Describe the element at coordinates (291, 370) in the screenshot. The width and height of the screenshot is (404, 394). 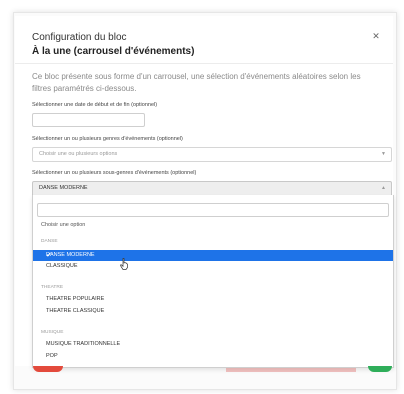
I see `background-bar` at that location.